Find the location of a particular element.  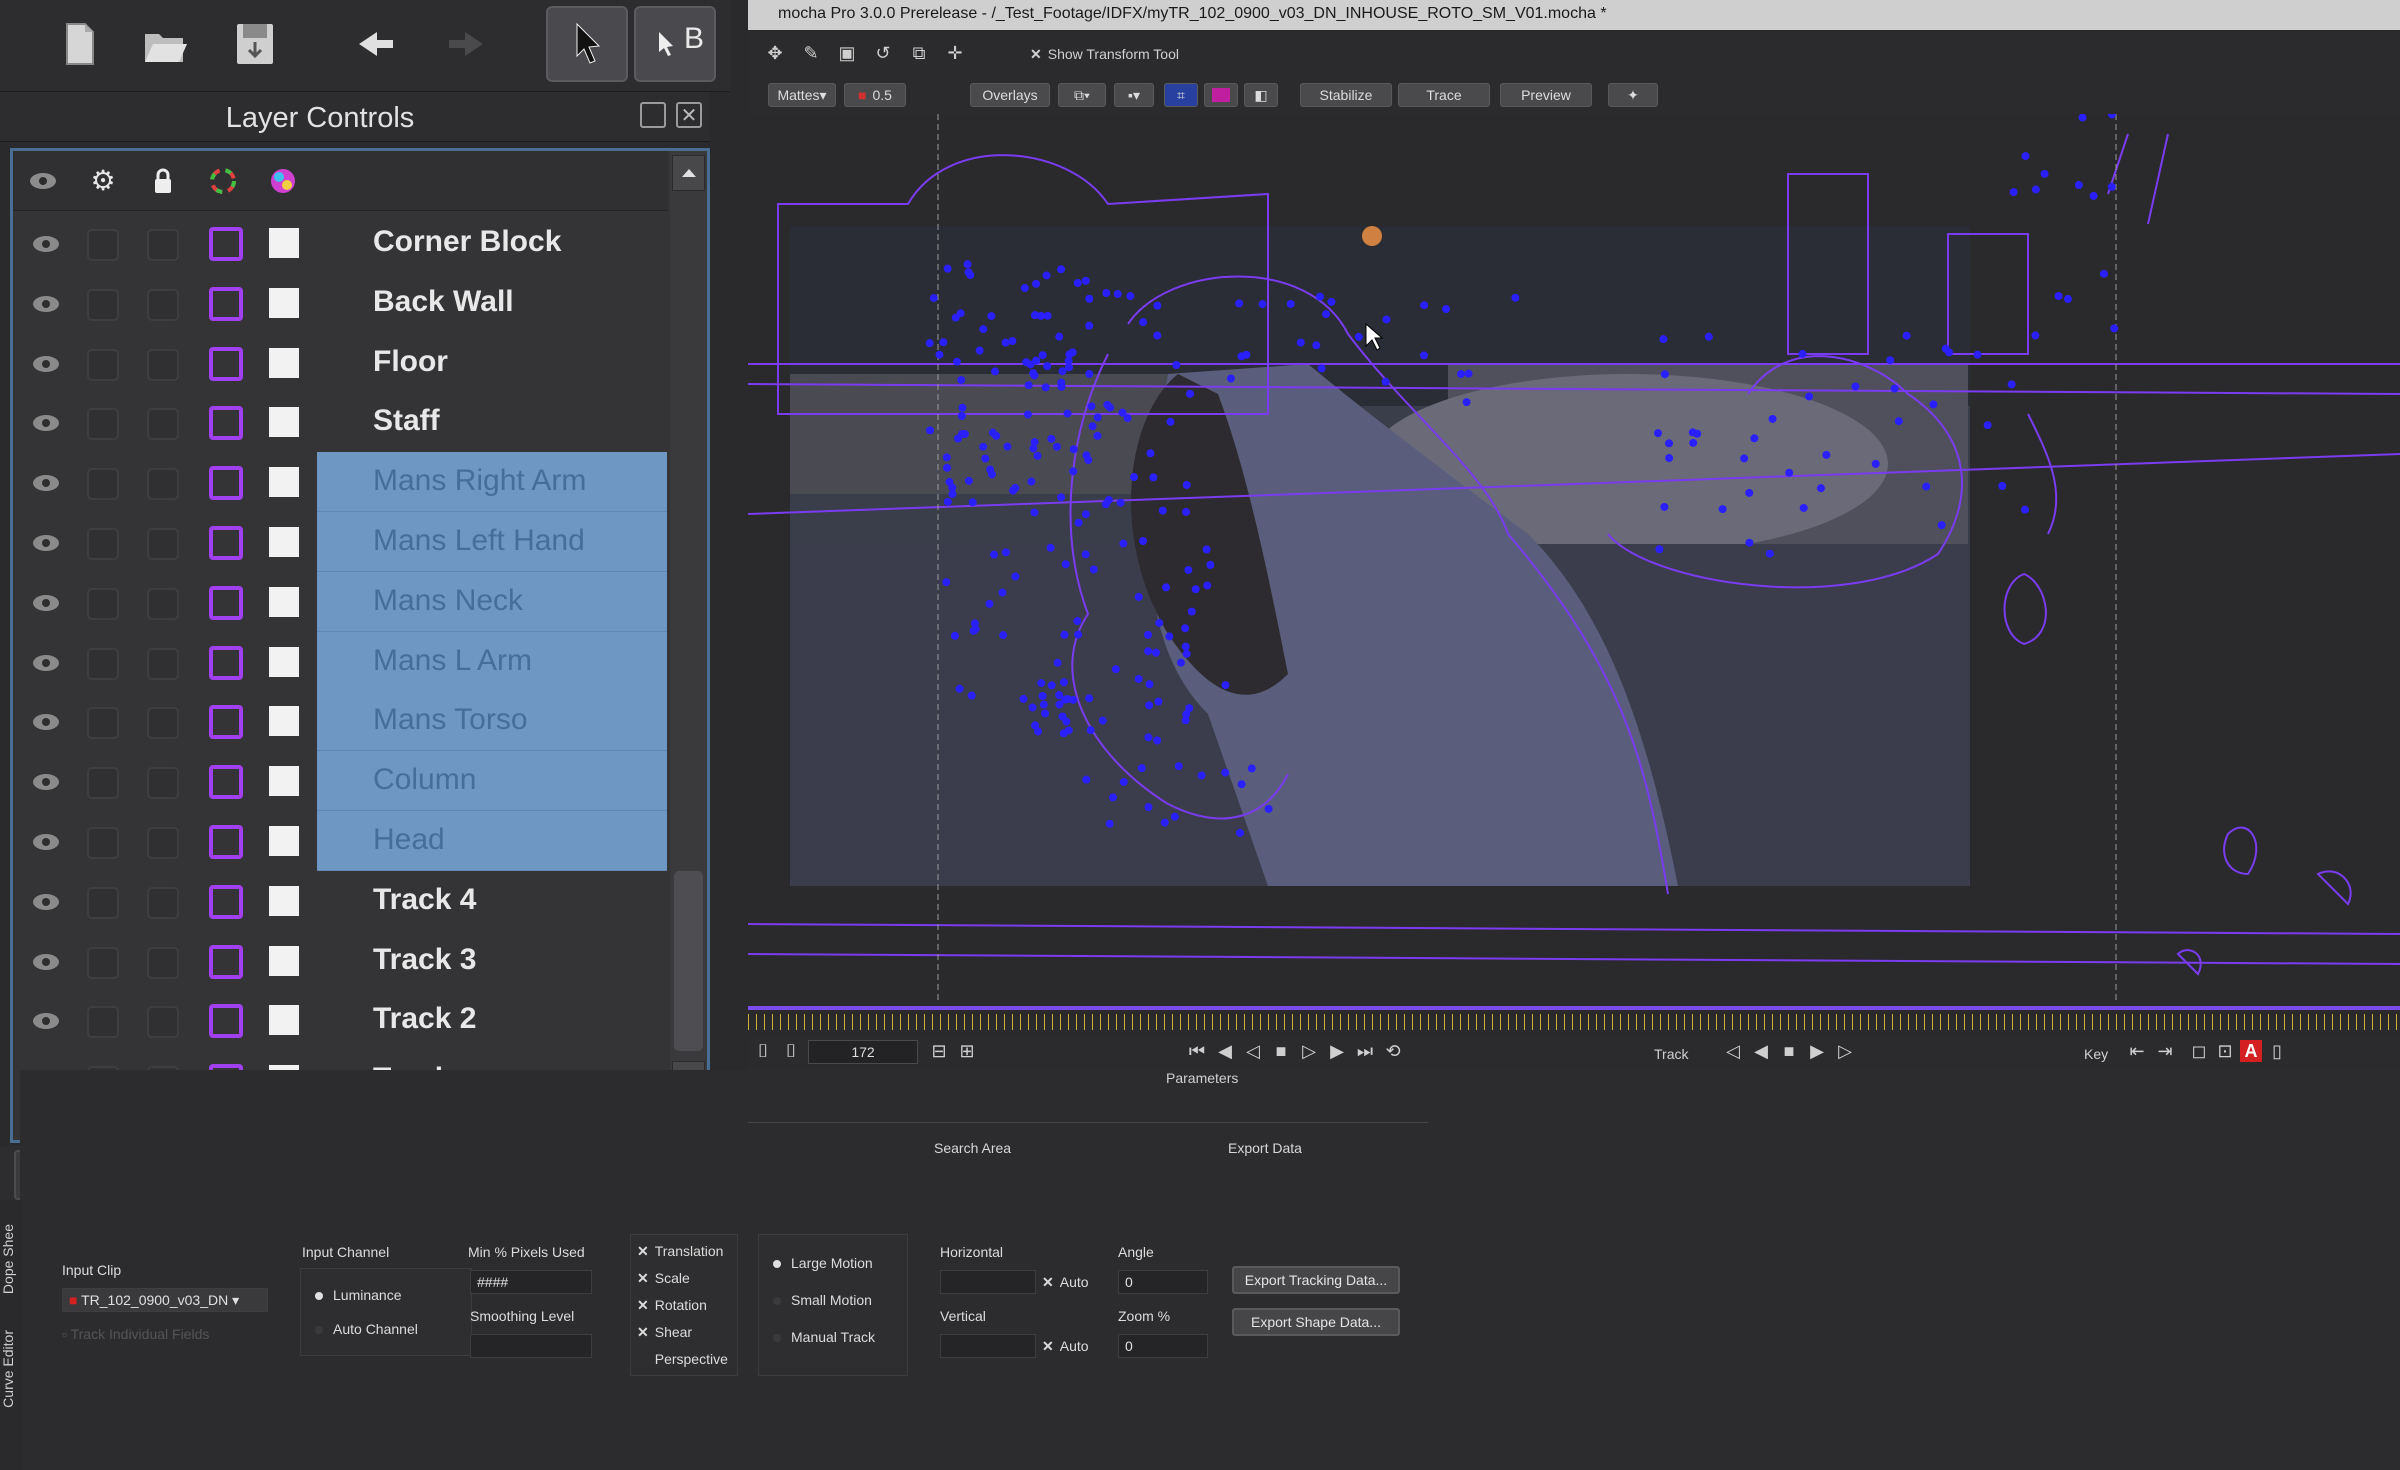

open-button is located at coordinates (165, 44).